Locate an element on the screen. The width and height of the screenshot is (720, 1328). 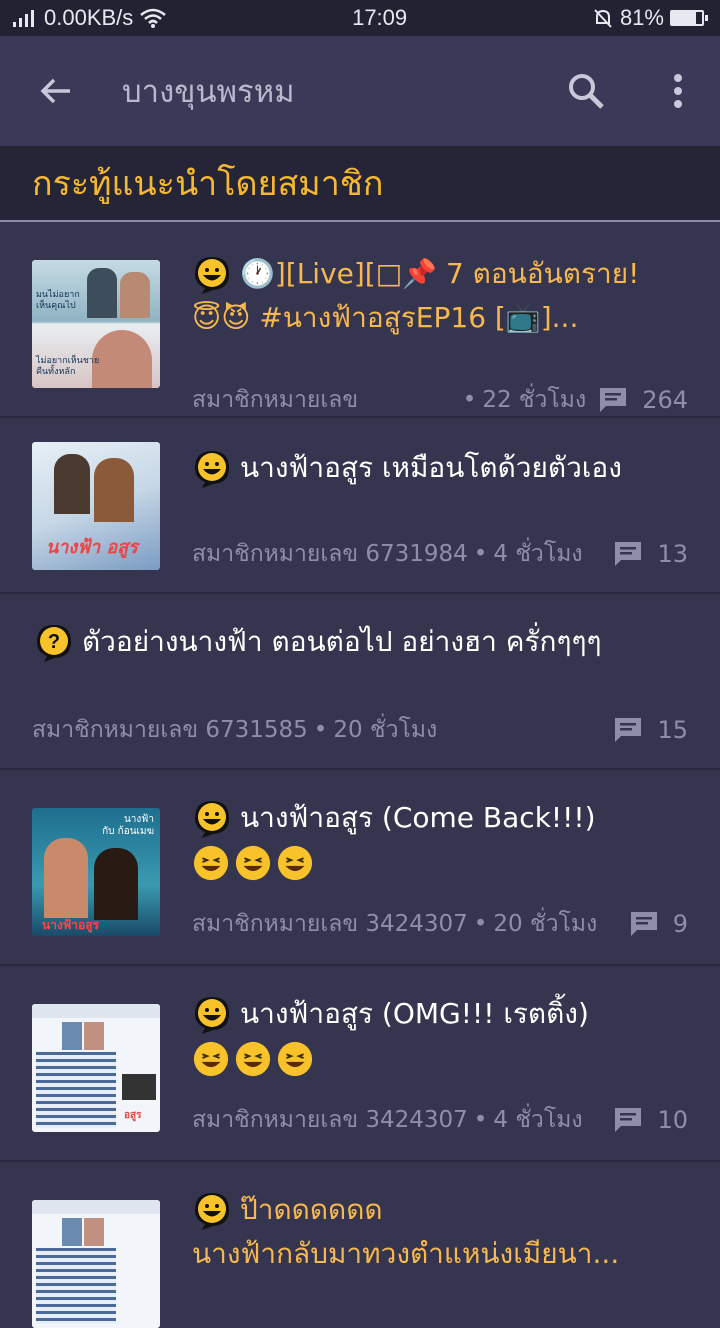
more-vert-icon is located at coordinates (678, 91).